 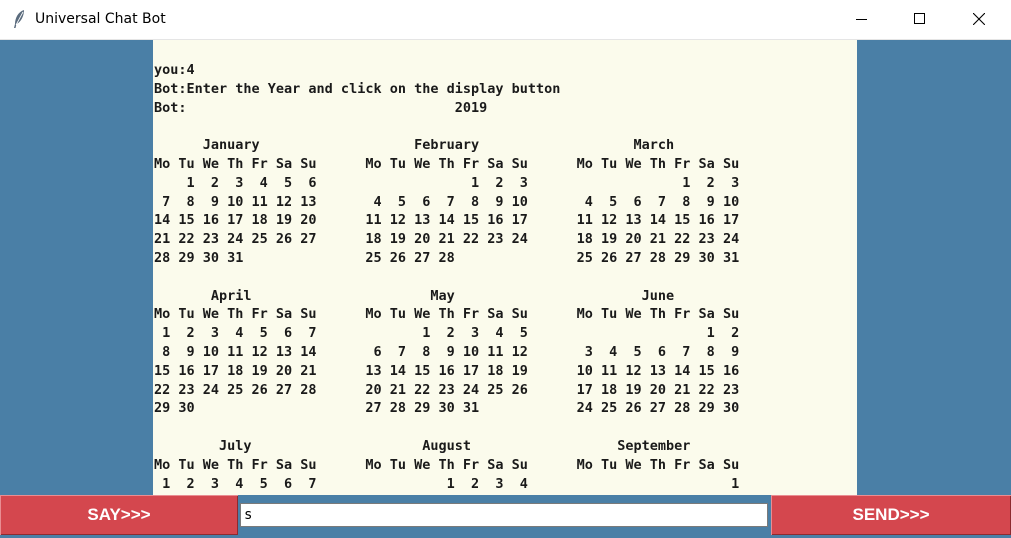 I want to click on window-title: Universal Chat Bot, so click(x=100, y=19).